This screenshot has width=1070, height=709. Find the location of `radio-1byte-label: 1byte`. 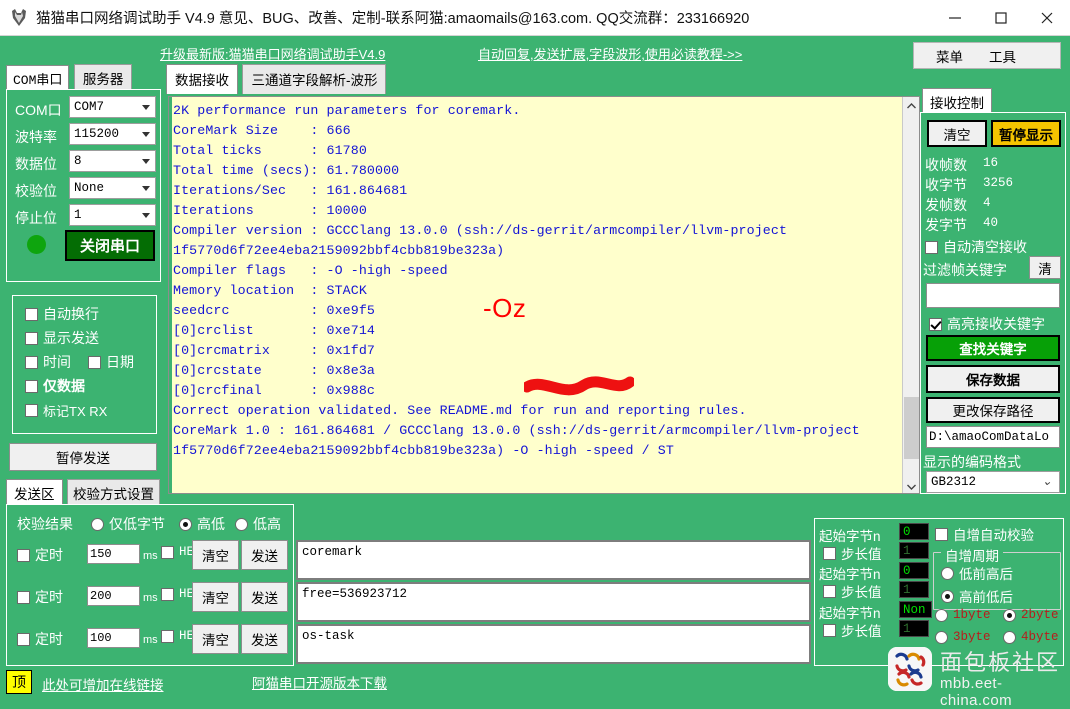

radio-1byte-label: 1byte is located at coordinates (972, 615).